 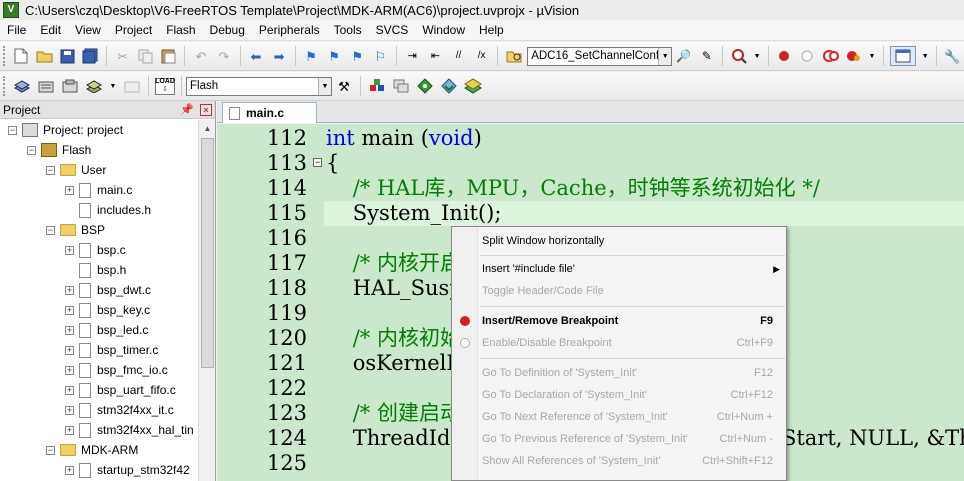 What do you see at coordinates (95, 270) in the screenshot?
I see `tree-file: bsp.h` at bounding box center [95, 270].